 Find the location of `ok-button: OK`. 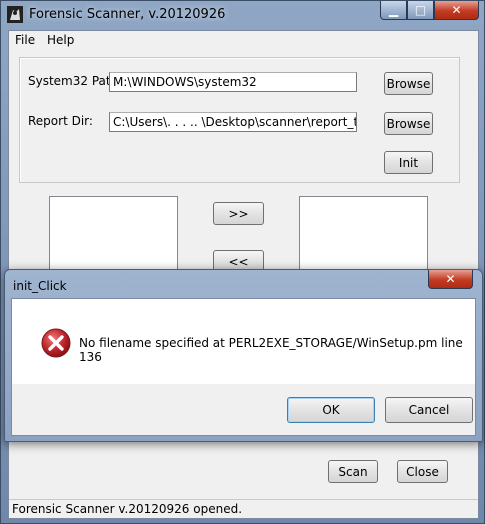

ok-button: OK is located at coordinates (331, 410).